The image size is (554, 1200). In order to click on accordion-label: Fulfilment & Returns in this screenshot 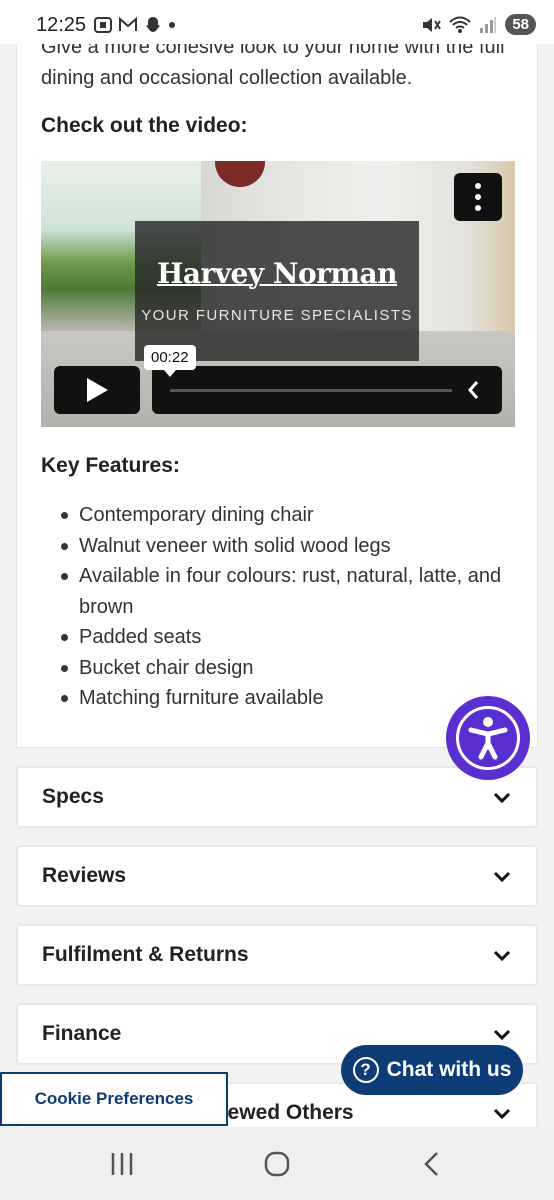, I will do `click(145, 954)`.